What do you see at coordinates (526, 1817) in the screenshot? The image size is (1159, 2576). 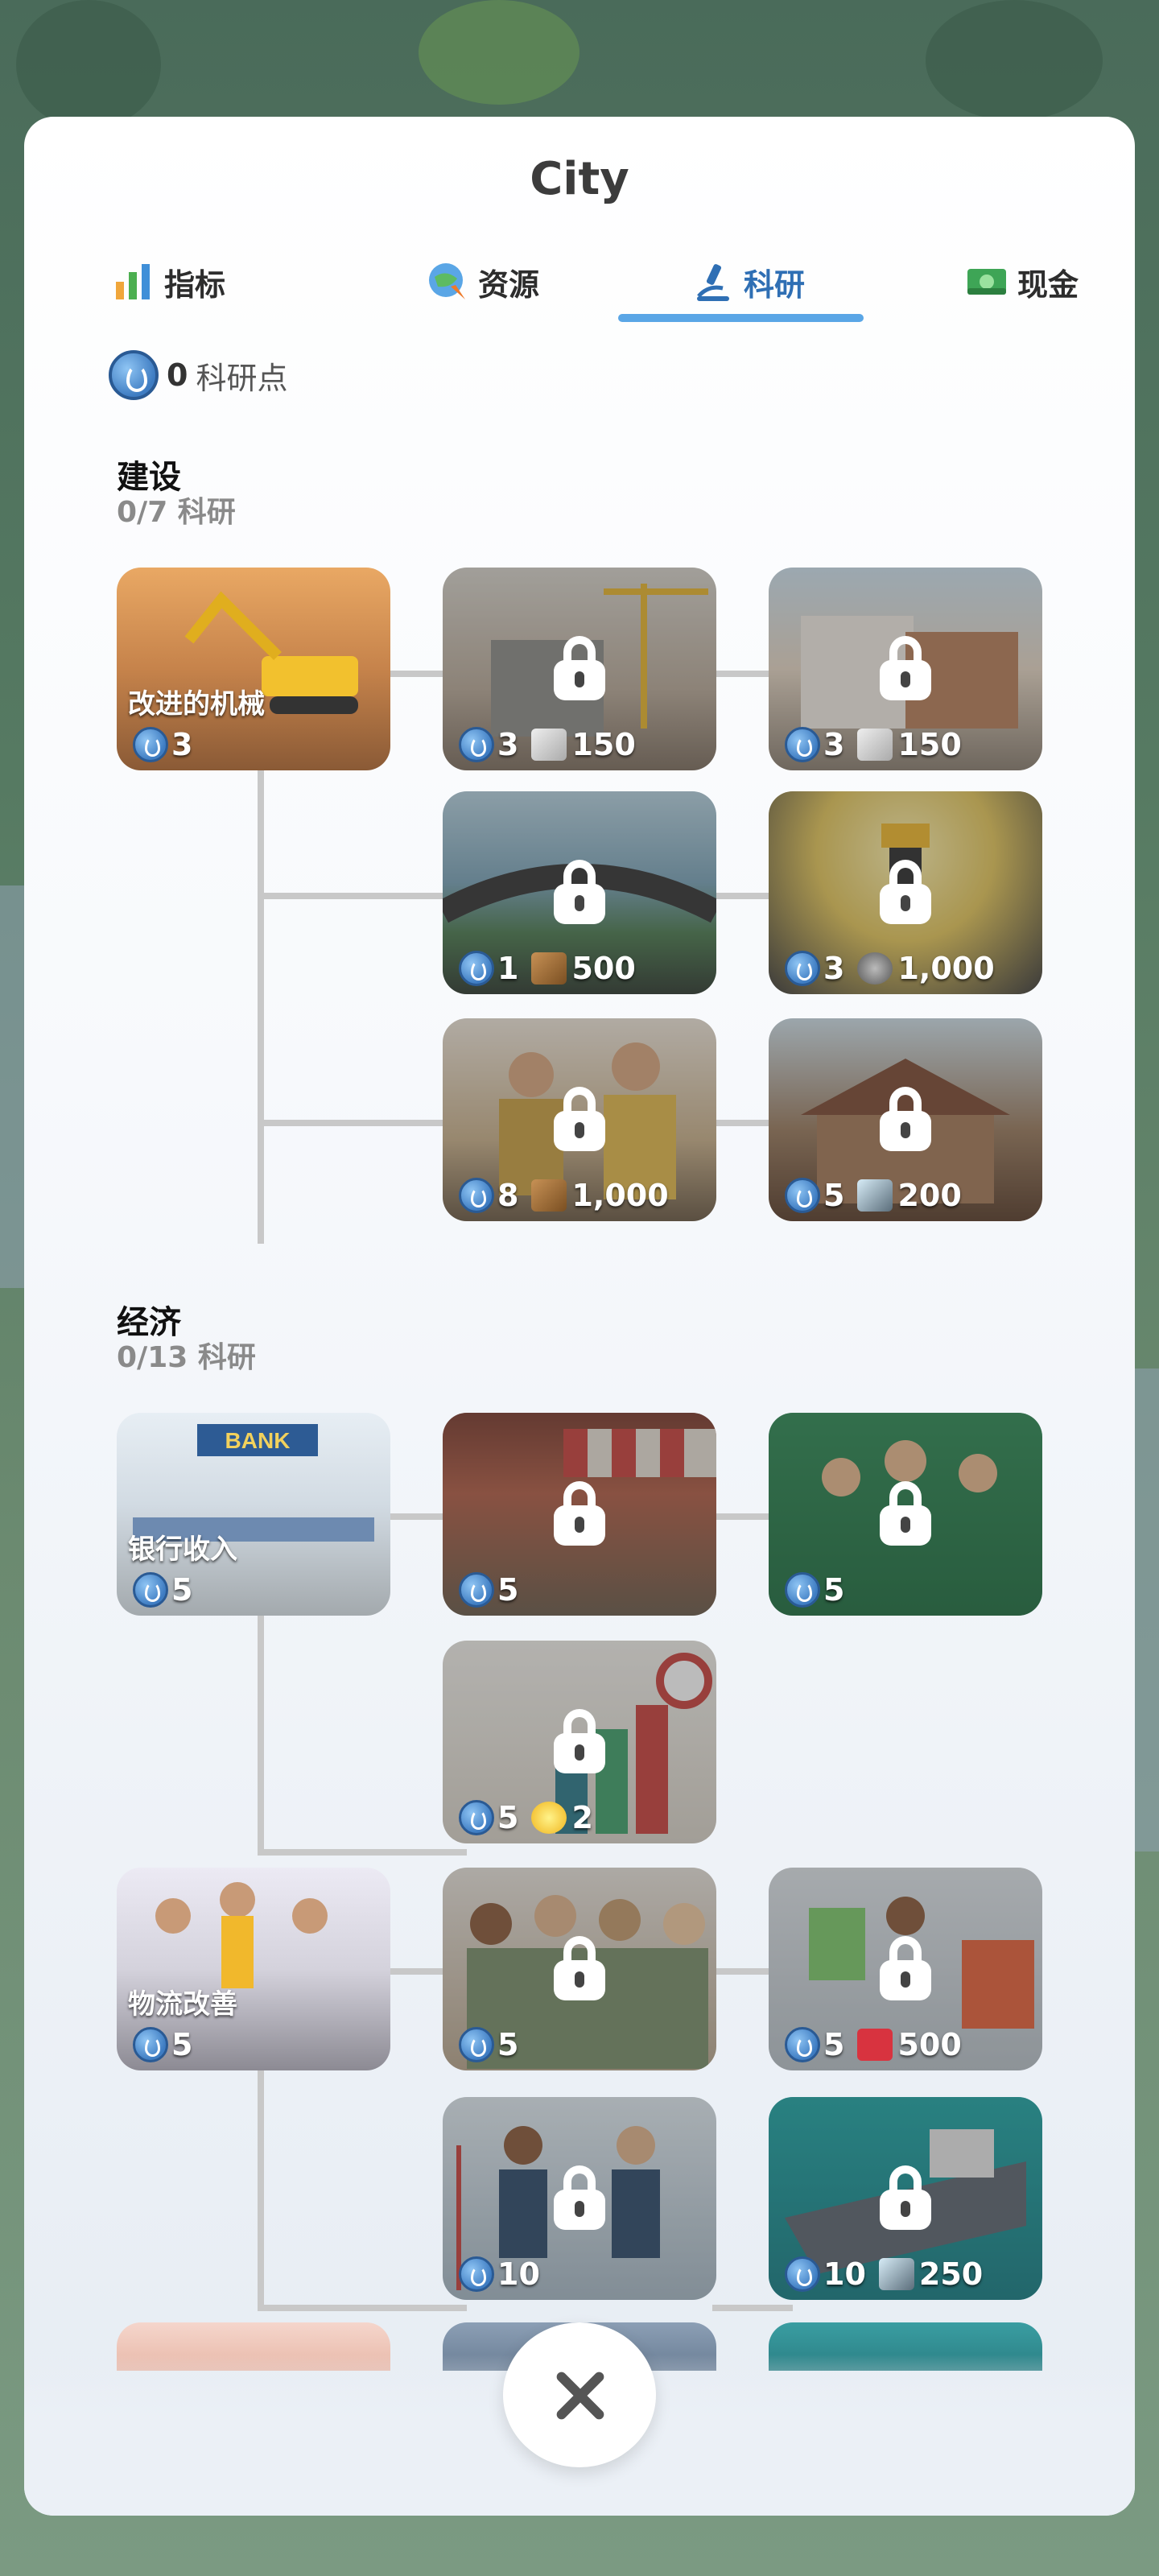 I see `card-cost: 52` at bounding box center [526, 1817].